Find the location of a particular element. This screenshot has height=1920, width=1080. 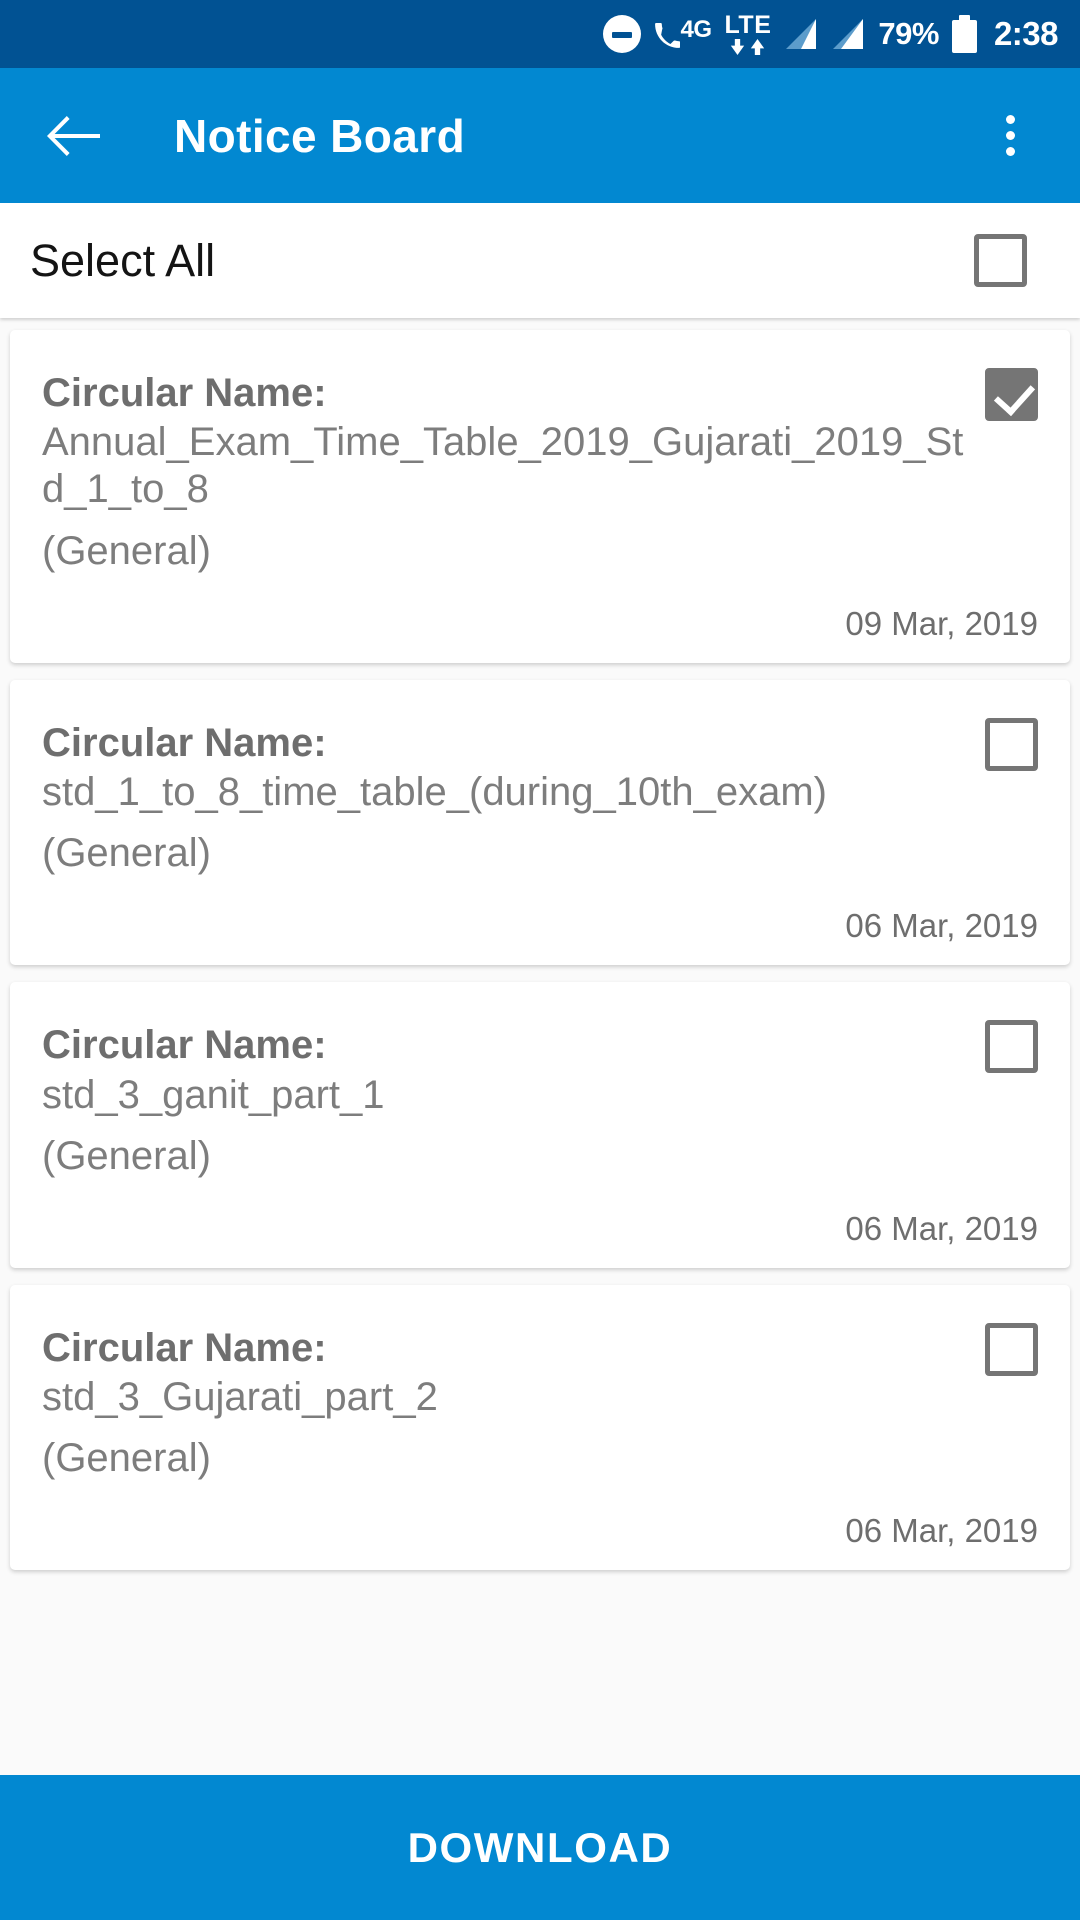

page-title: Notice Board is located at coordinates (320, 135).